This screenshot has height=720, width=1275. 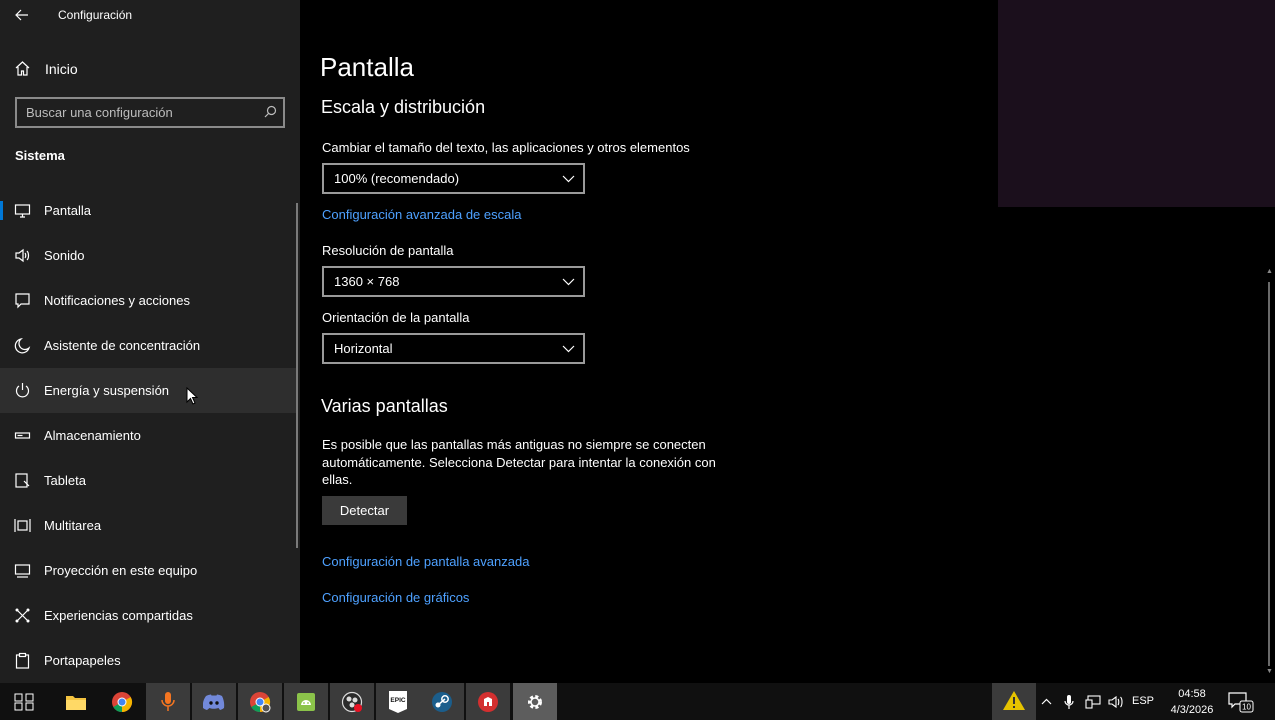 I want to click on sidebar-item-almacenamiento: Almacenamiento, so click(x=148, y=435).